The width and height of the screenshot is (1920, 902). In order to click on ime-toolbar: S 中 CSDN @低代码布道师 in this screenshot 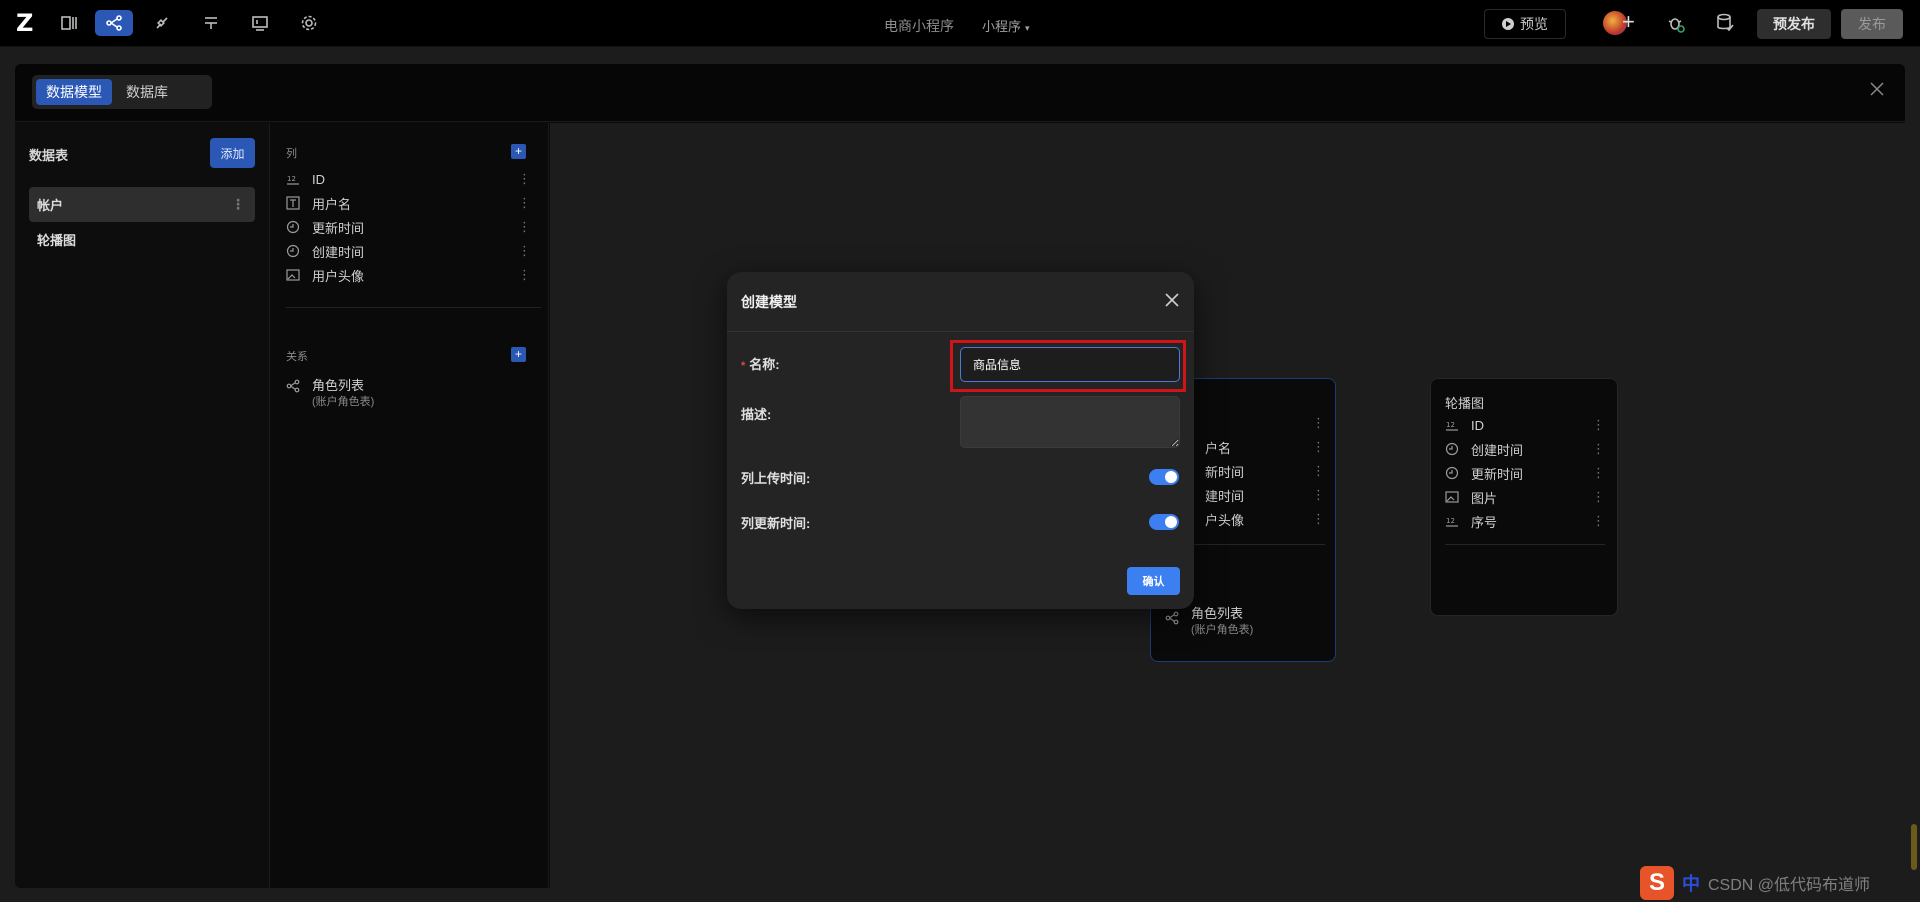, I will do `click(1780, 883)`.